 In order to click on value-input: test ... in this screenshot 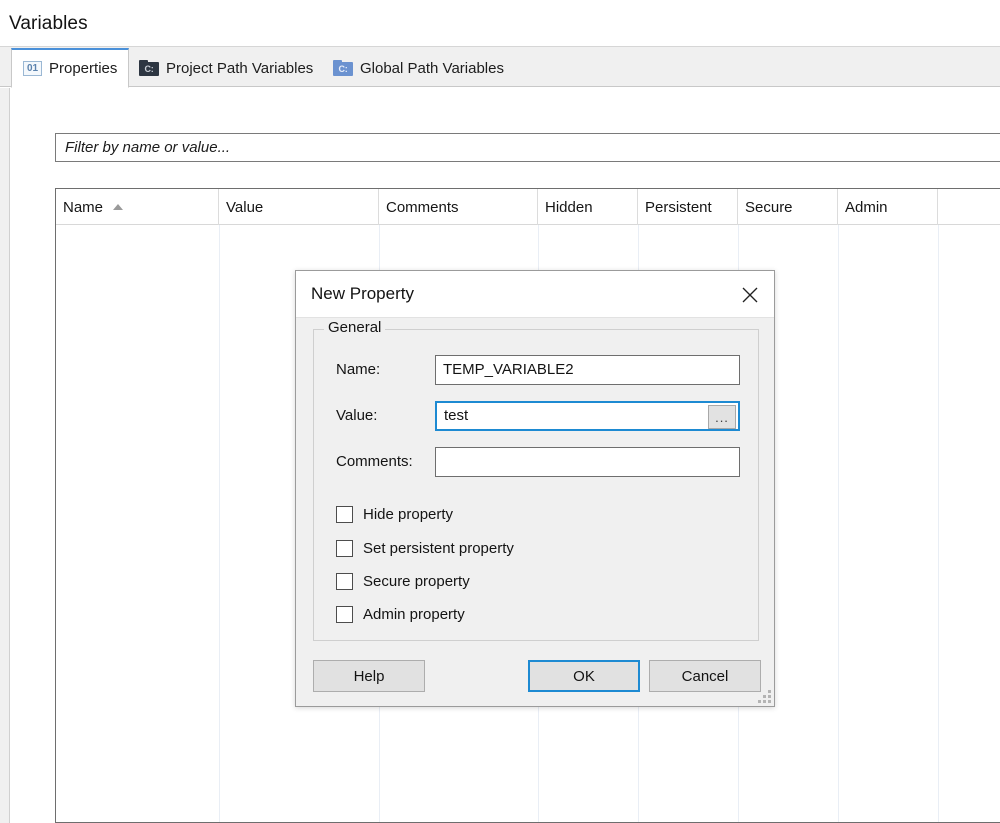, I will do `click(587, 416)`.